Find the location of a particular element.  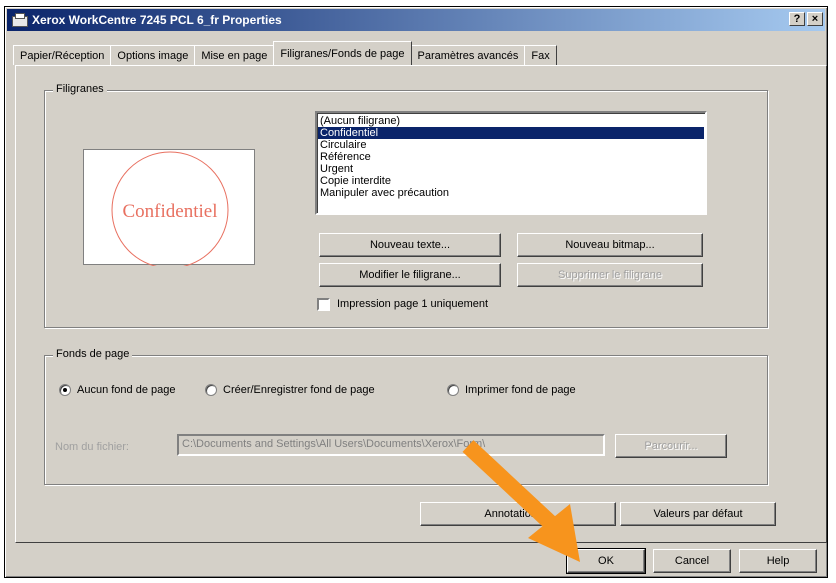

watermarks-group-label: Filigranes is located at coordinates (80, 89).